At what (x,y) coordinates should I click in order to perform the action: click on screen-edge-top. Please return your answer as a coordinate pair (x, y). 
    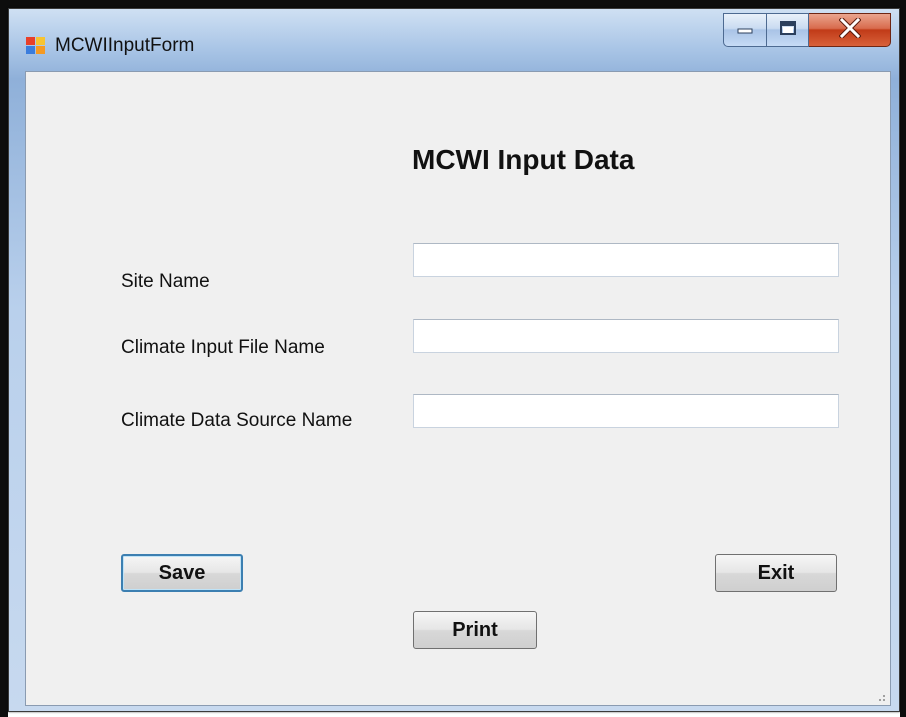
    Looking at the image, I should click on (453, 4).